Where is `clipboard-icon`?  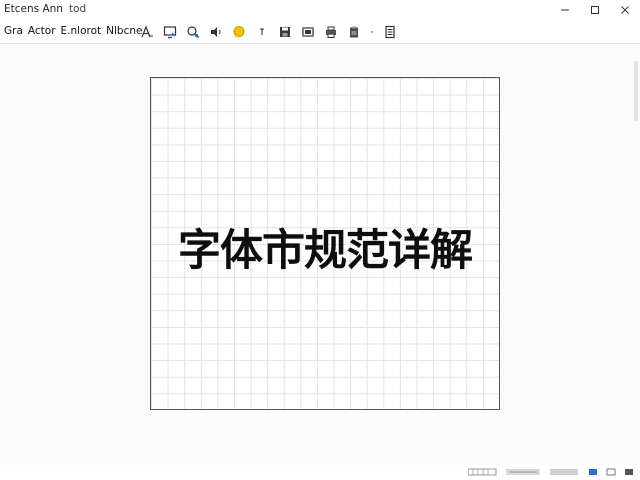
clipboard-icon is located at coordinates (354, 32).